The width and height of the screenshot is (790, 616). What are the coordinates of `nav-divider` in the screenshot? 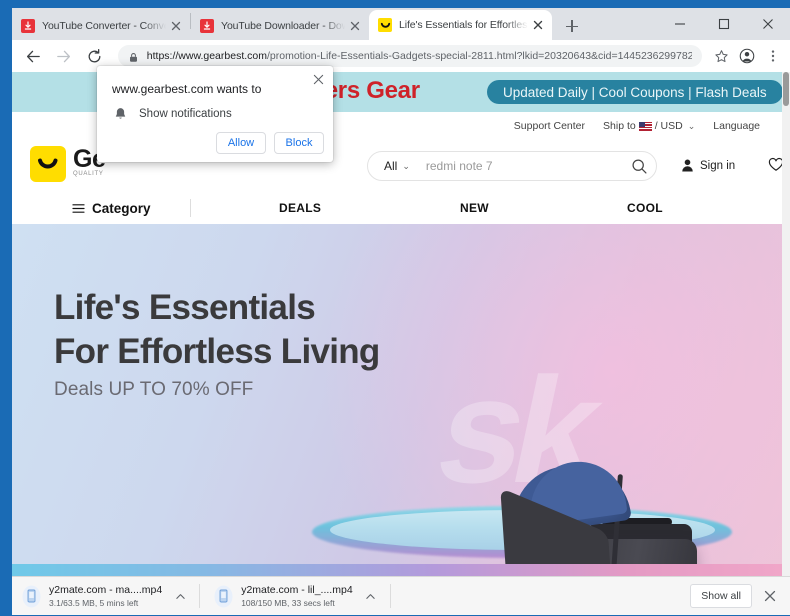 It's located at (190, 208).